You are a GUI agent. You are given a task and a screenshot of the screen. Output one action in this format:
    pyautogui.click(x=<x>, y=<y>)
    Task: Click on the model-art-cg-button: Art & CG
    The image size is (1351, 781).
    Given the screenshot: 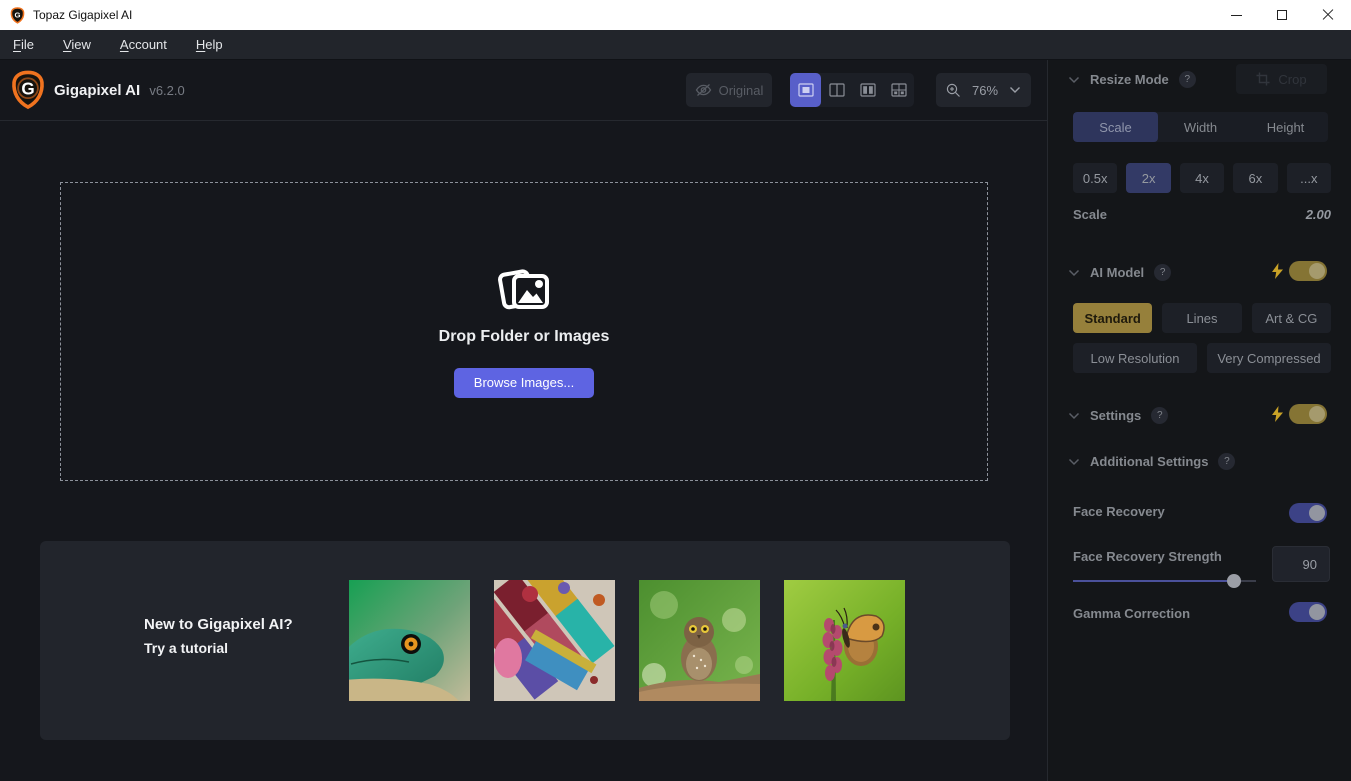 What is the action you would take?
    pyautogui.click(x=1291, y=318)
    